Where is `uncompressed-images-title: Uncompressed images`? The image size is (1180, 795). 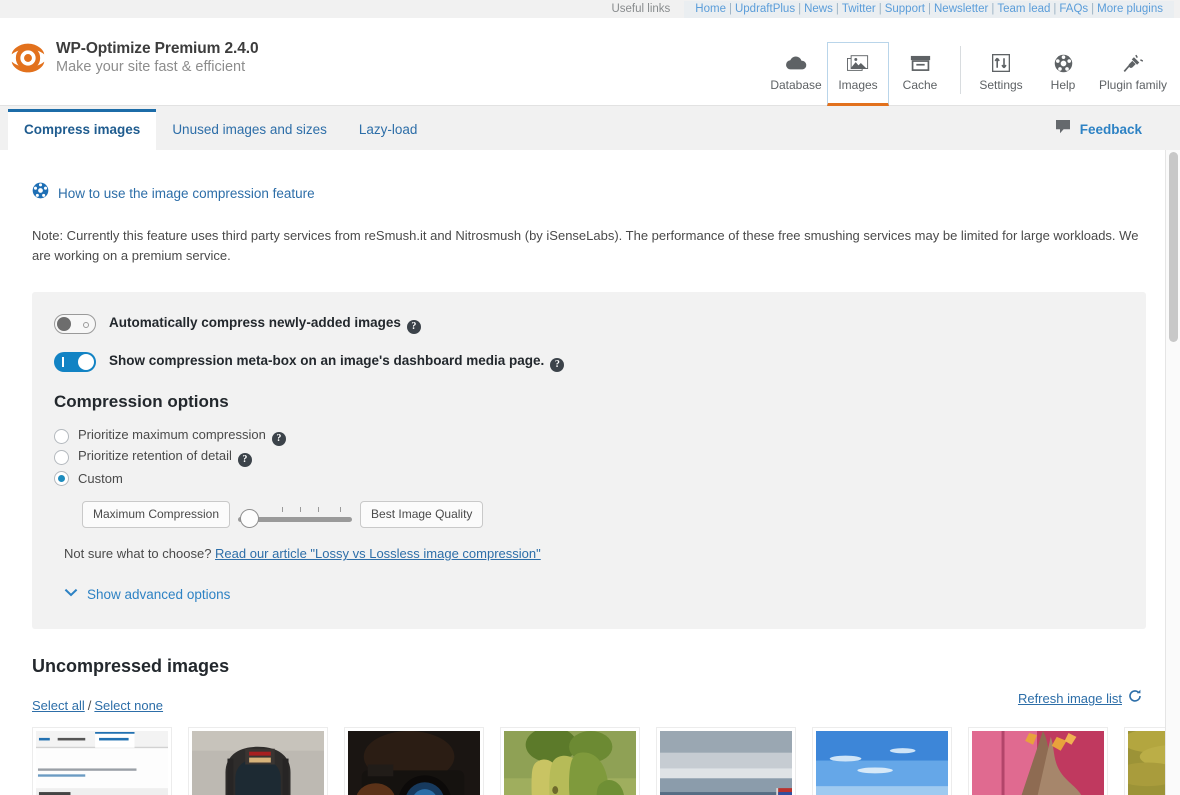 uncompressed-images-title: Uncompressed images is located at coordinates (131, 666).